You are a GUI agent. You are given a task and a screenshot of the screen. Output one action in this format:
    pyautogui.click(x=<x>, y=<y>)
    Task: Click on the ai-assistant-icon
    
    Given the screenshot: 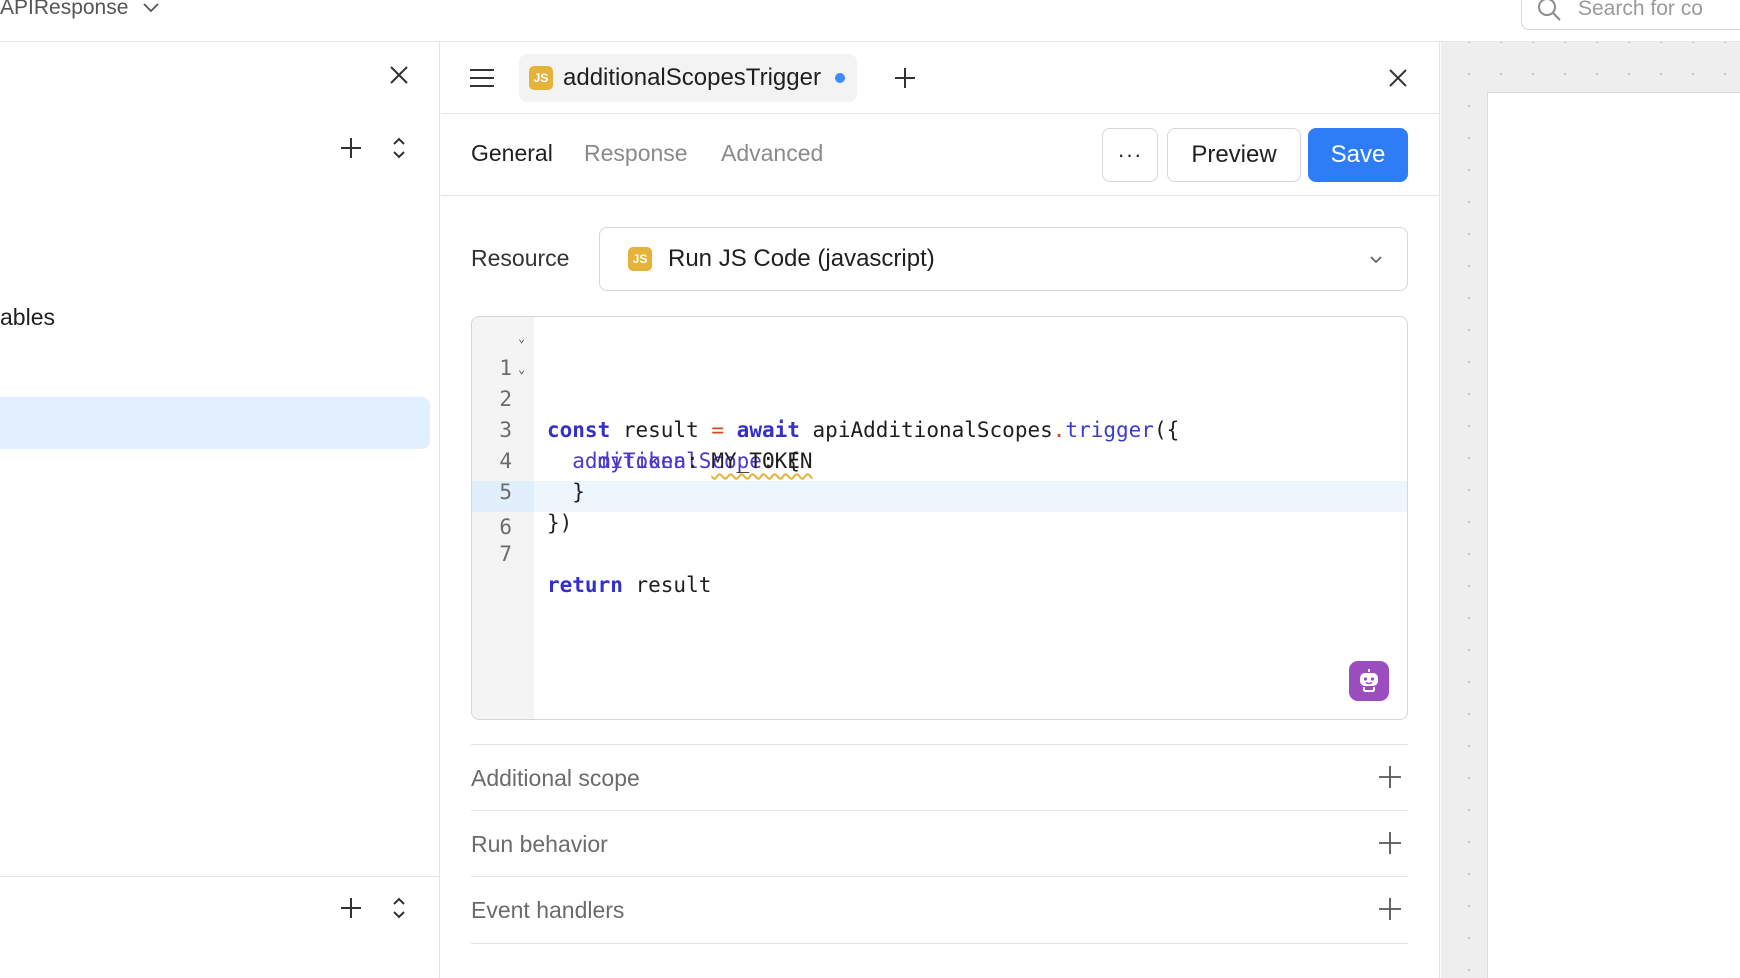 What is the action you would take?
    pyautogui.click(x=1369, y=680)
    